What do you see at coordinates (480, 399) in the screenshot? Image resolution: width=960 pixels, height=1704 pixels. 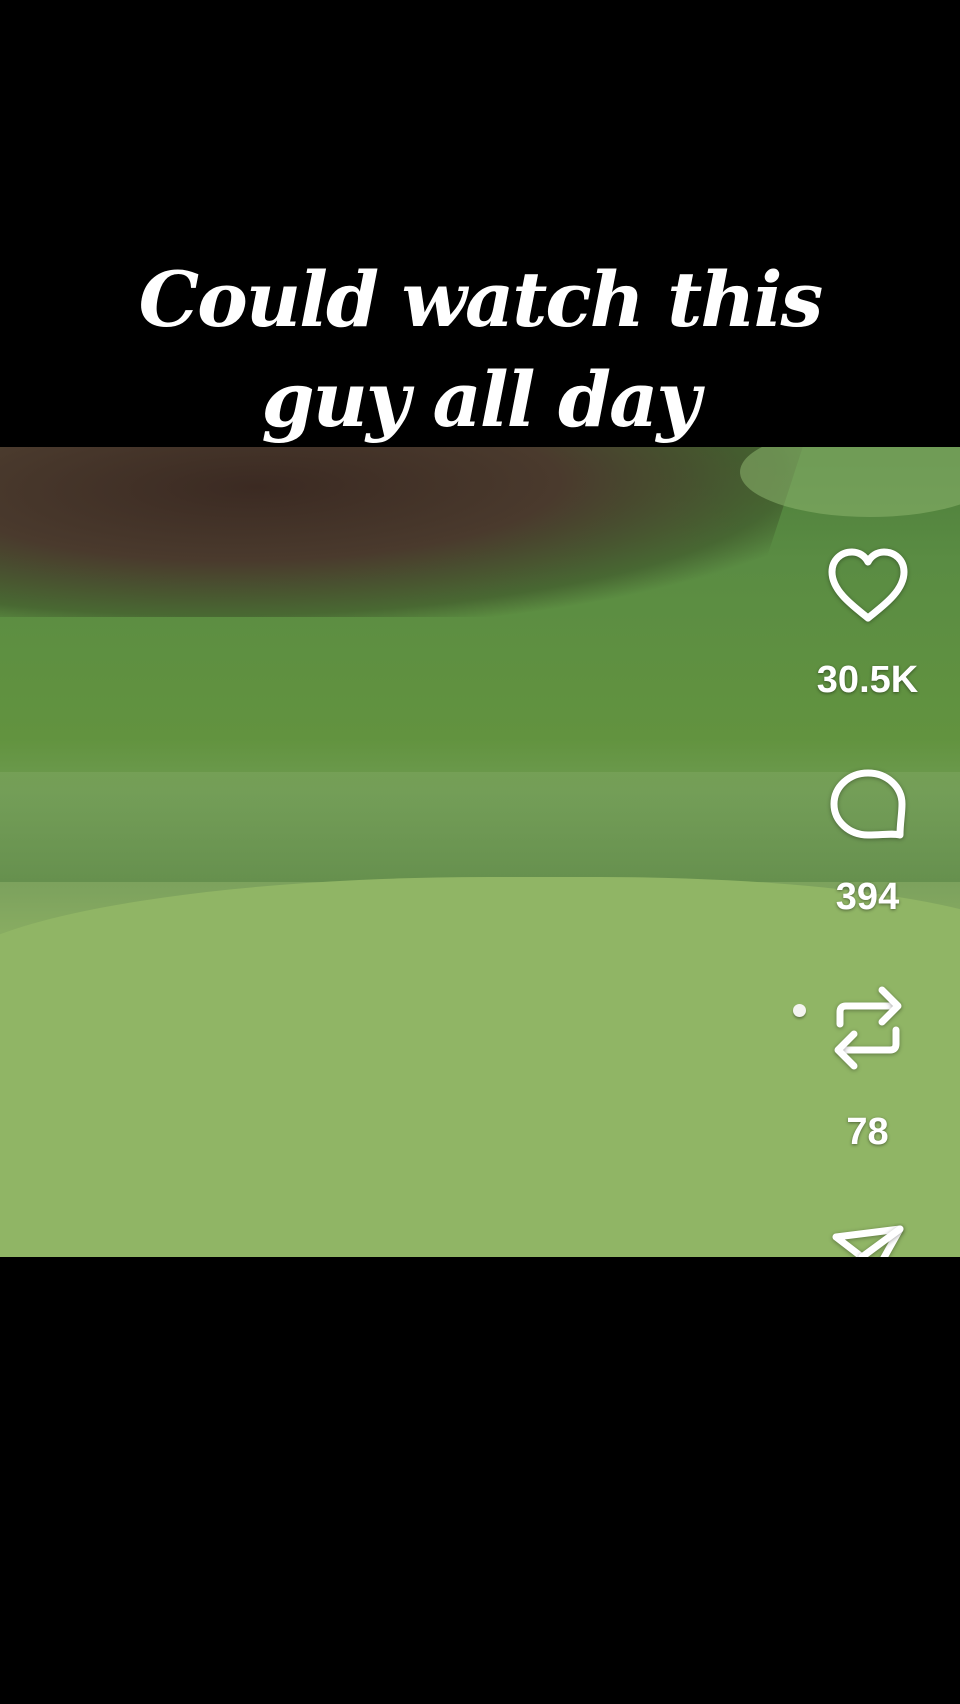 I see `caption-line-2: guy all day` at bounding box center [480, 399].